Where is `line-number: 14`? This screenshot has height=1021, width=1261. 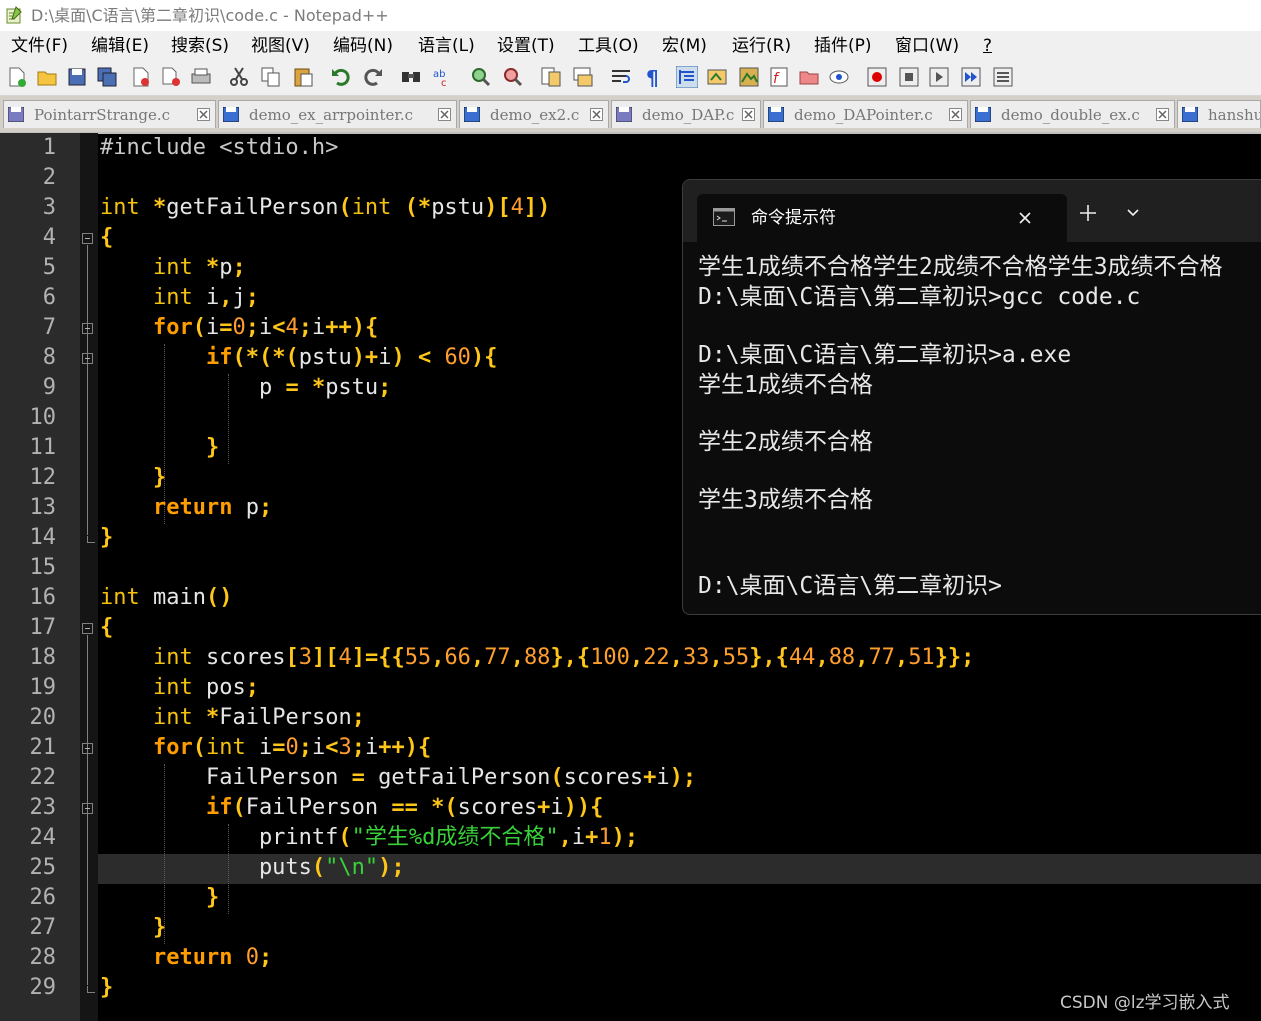 line-number: 14 is located at coordinates (43, 537).